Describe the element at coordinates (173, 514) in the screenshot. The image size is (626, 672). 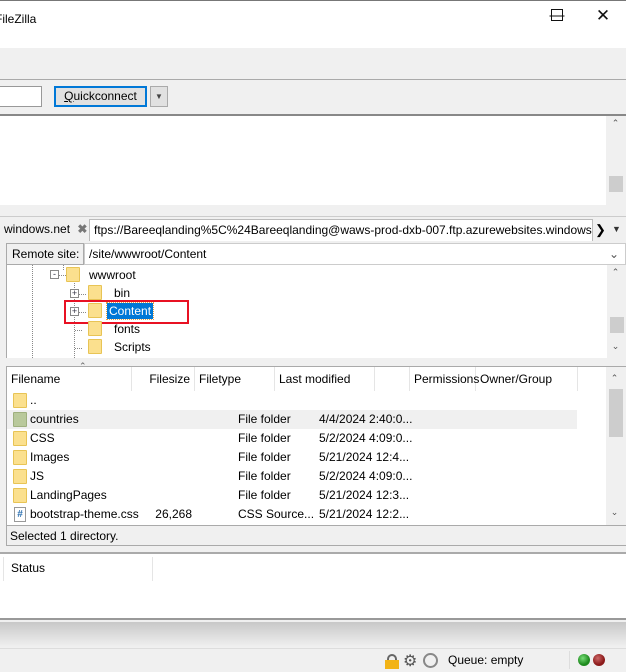
I see `file-size: 26,268` at that location.